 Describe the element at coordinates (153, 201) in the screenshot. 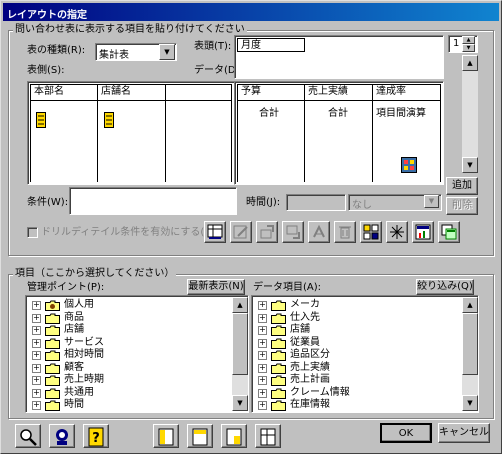

I see `condition-field` at that location.